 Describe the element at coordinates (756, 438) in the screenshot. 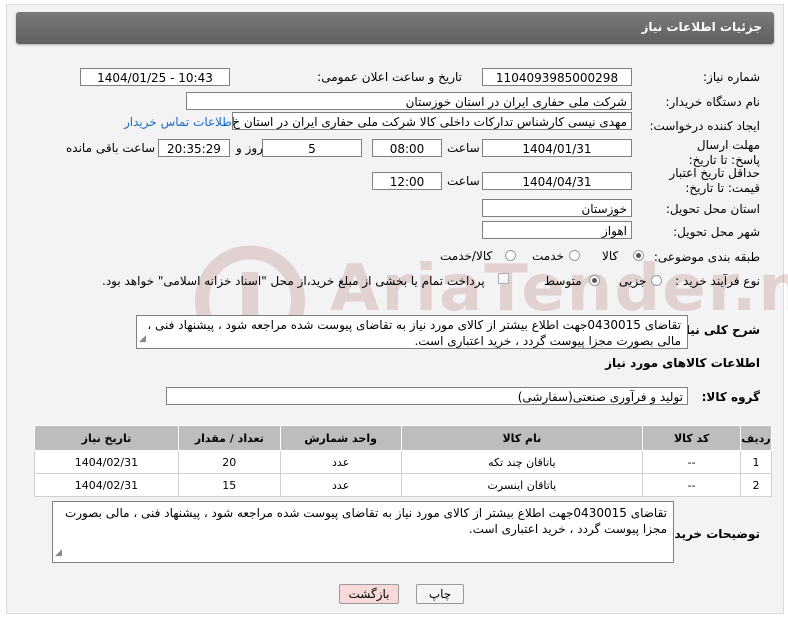

I see `col-row-header: ردیف` at that location.